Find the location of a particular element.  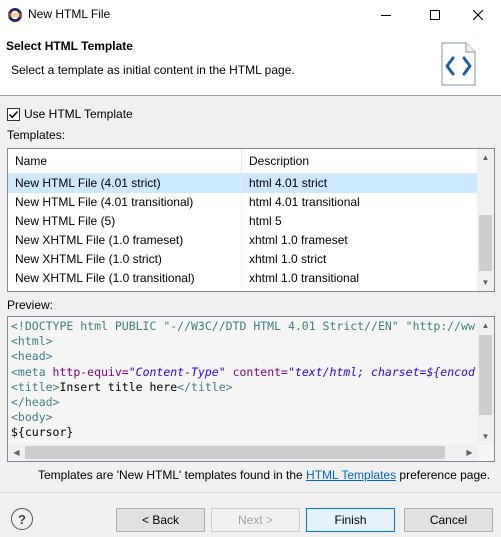

template-description: xhtml 1.0 strict is located at coordinates (288, 259).